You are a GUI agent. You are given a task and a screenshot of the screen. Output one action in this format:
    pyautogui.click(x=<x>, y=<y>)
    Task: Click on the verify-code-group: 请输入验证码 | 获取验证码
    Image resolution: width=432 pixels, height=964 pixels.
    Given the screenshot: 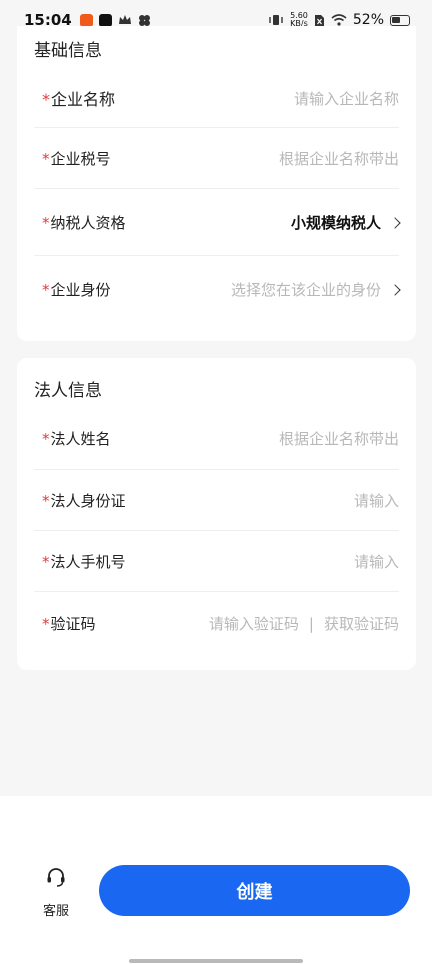 What is the action you would take?
    pyautogui.click(x=304, y=623)
    